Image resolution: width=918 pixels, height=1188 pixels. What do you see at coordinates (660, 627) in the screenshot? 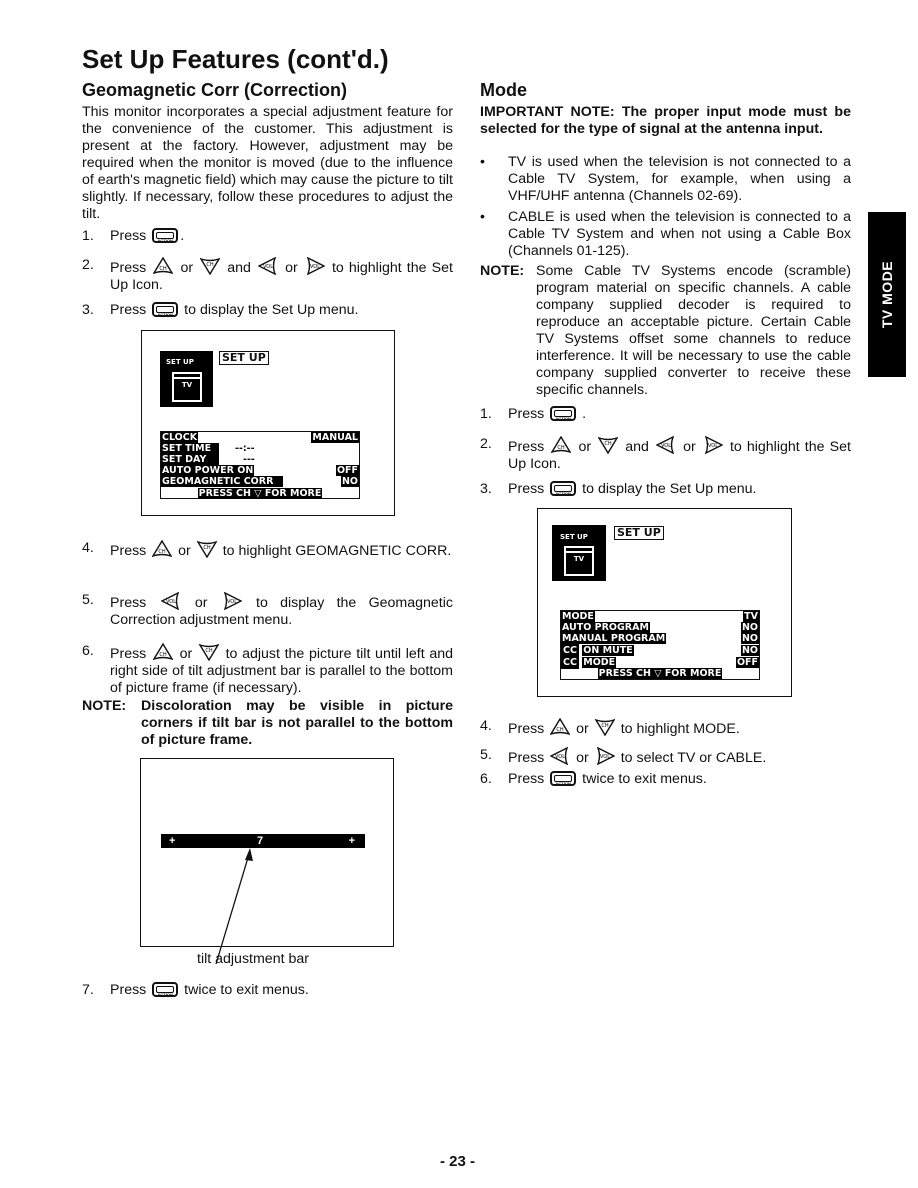
I see `menu-row-auto-program: AUTO PROGRAM NO` at bounding box center [660, 627].